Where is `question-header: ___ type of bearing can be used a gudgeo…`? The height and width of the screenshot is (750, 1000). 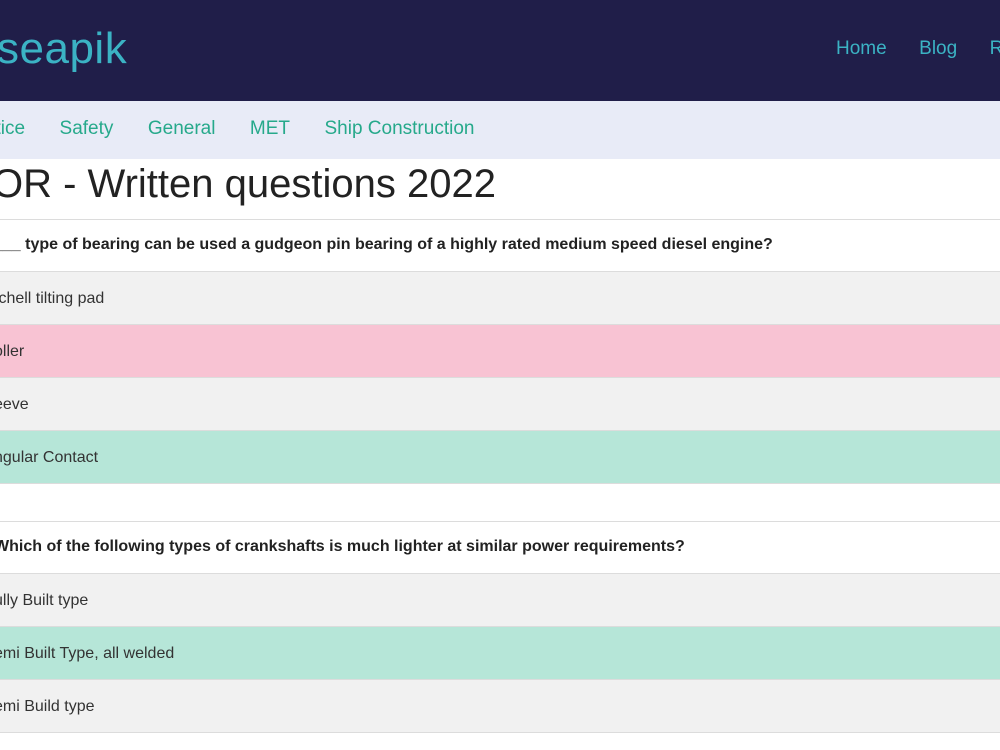 question-header: ___ type of bearing can be used a gudgeo… is located at coordinates (500, 245).